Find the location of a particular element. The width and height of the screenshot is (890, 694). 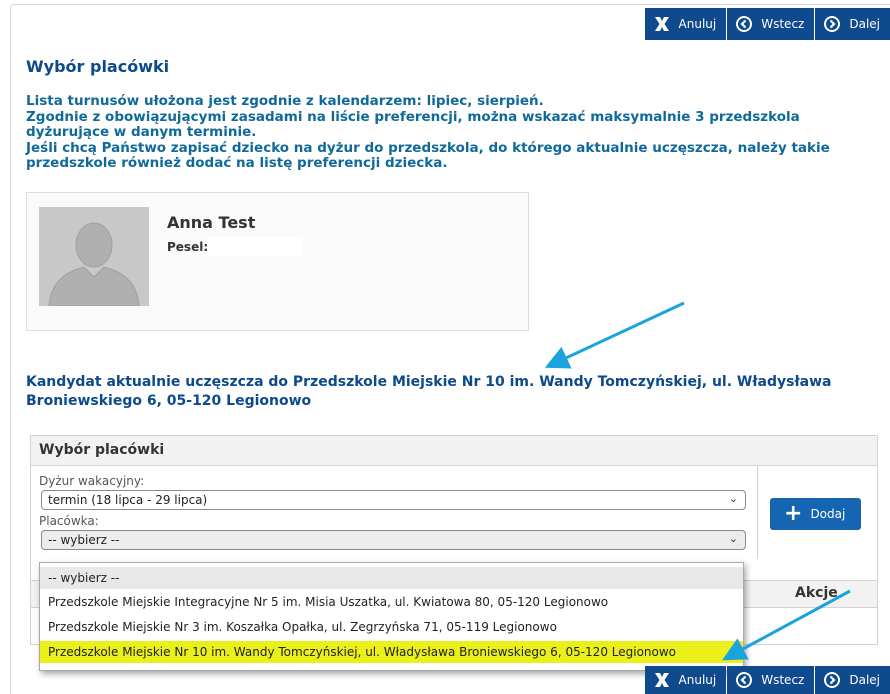

bottom-toolbar: Anuluj Wstecz Dalej is located at coordinates (767, 680).